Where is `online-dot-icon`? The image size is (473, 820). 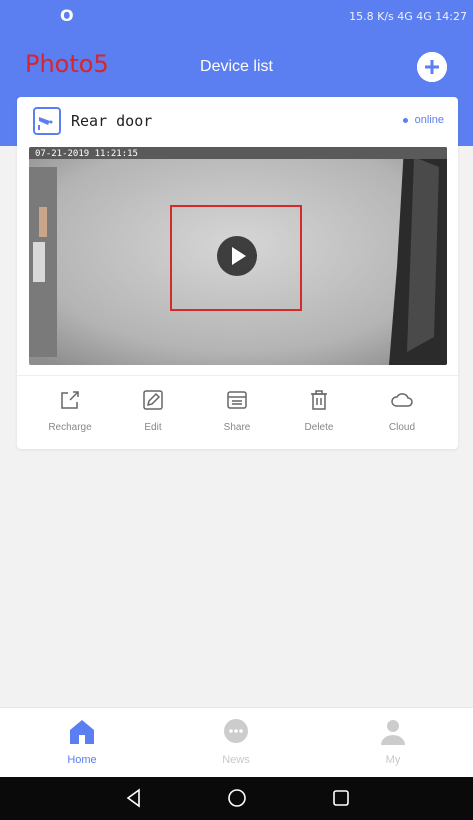
online-dot-icon is located at coordinates (405, 120).